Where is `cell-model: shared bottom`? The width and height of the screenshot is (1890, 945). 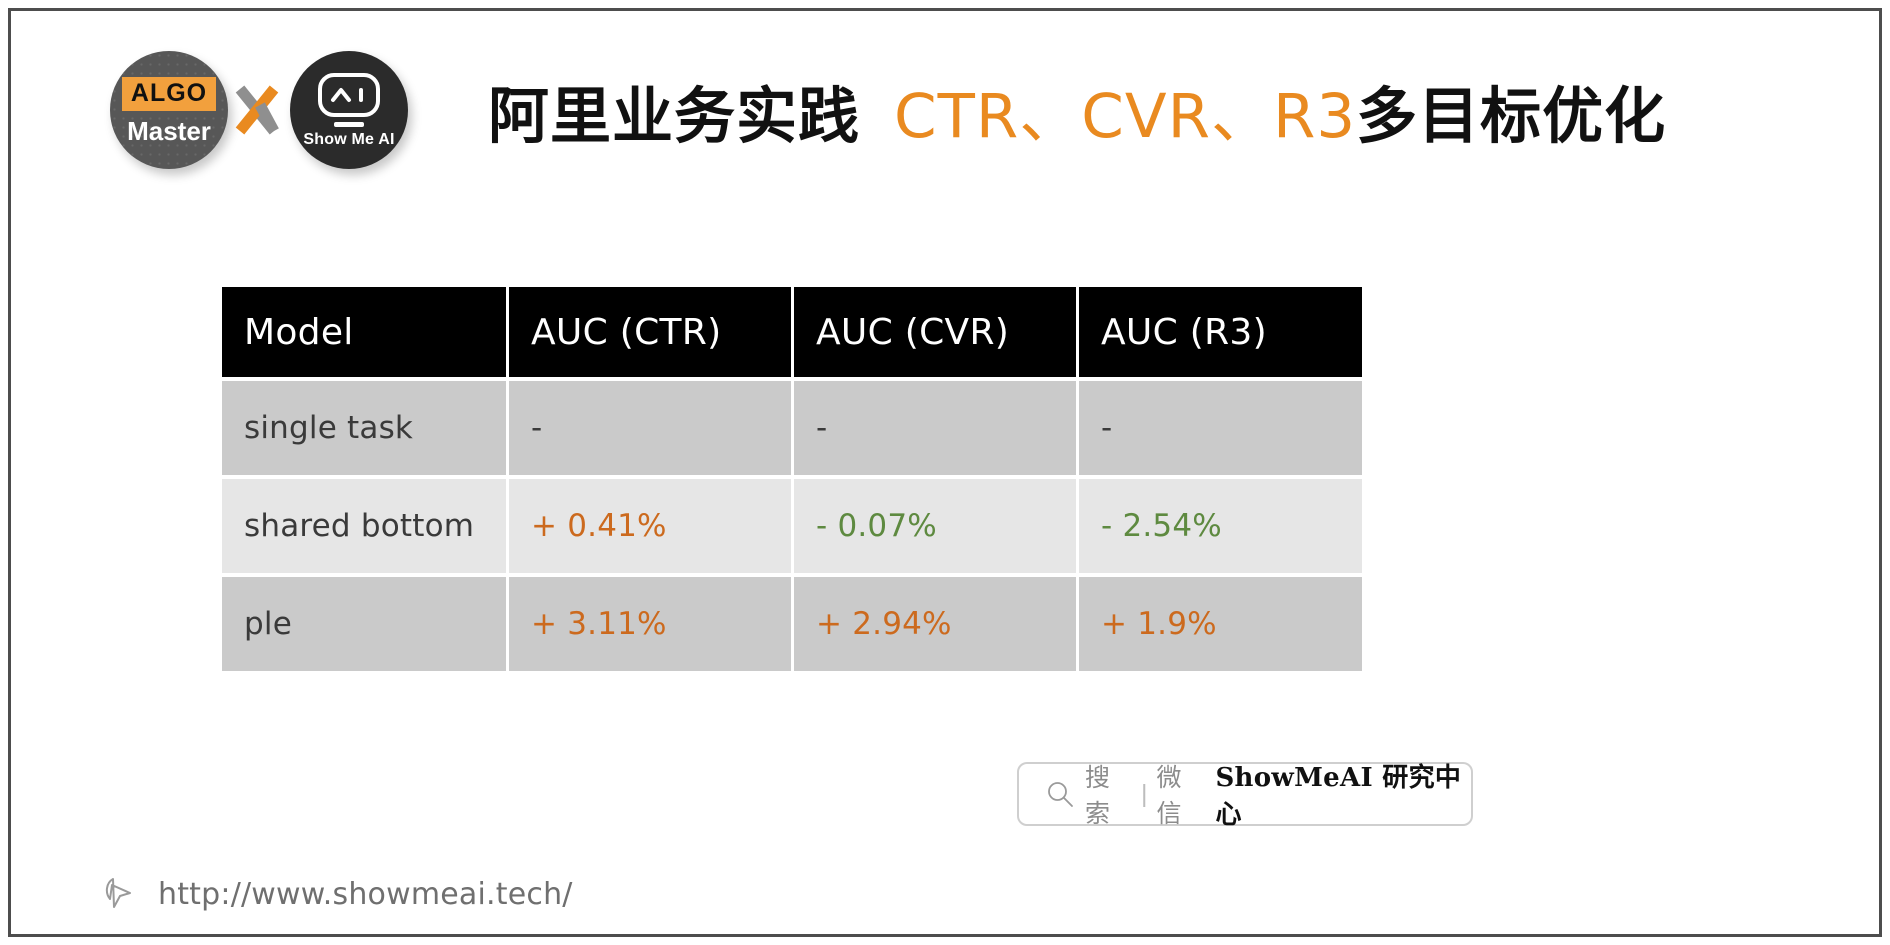
cell-model: shared bottom is located at coordinates (364, 526).